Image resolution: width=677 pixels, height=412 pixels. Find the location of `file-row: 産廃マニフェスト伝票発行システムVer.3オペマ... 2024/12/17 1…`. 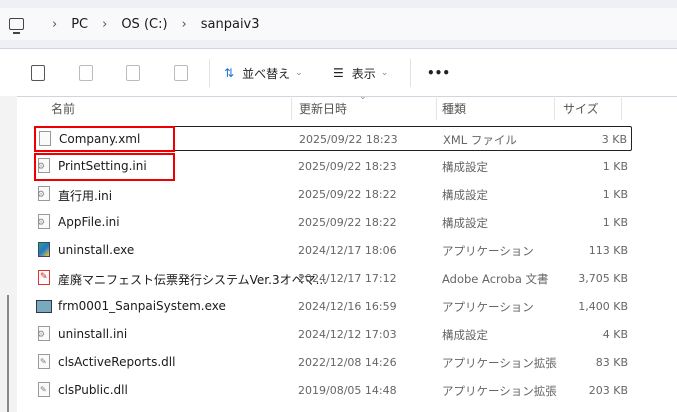

file-row: 産廃マニフェスト伝票発行システムVer.3オペマ... 2024/12/17 1… is located at coordinates (333, 278).